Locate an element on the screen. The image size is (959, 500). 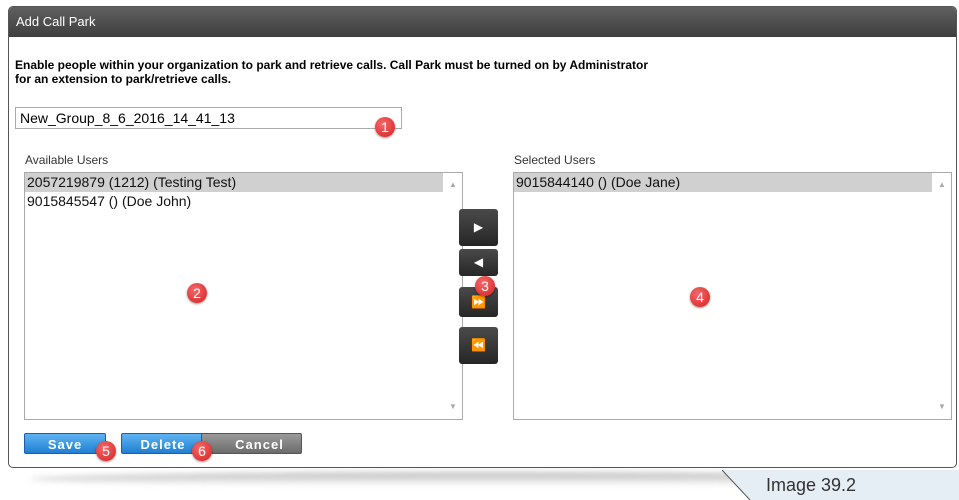
list-item: 2057219879 (1212) (Testing Test) is located at coordinates (234, 182).